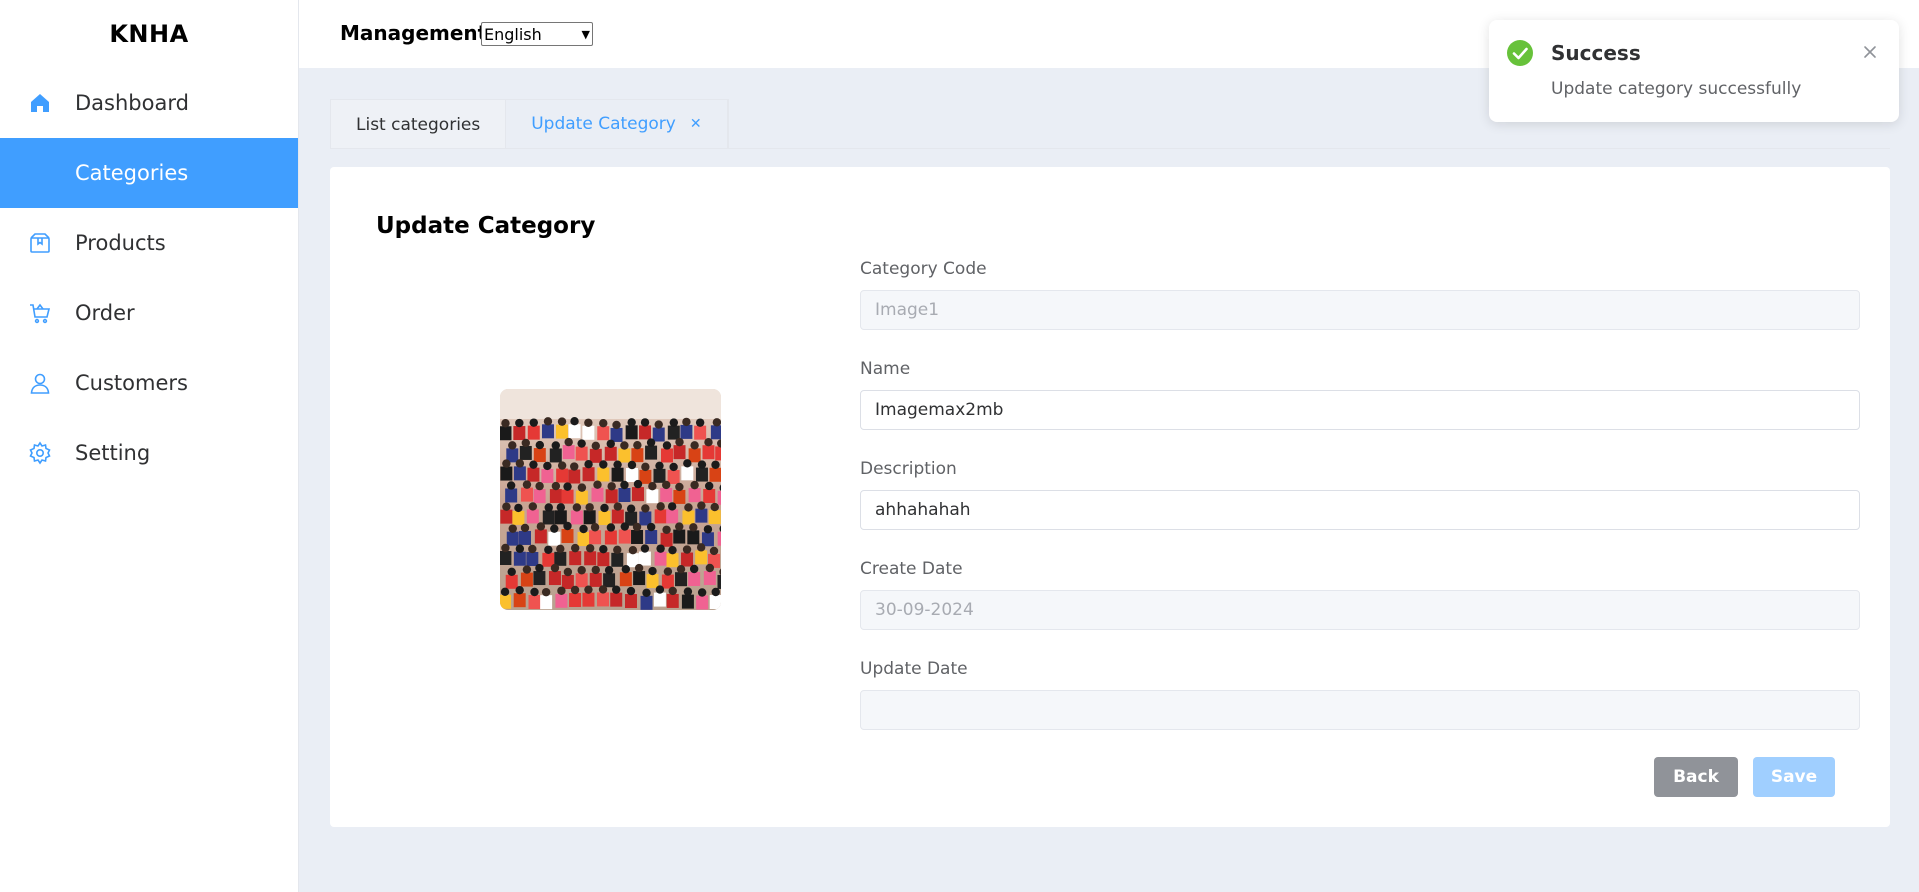 The height and width of the screenshot is (892, 1919). What do you see at coordinates (513, 34) in the screenshot?
I see `language-select-value: English` at bounding box center [513, 34].